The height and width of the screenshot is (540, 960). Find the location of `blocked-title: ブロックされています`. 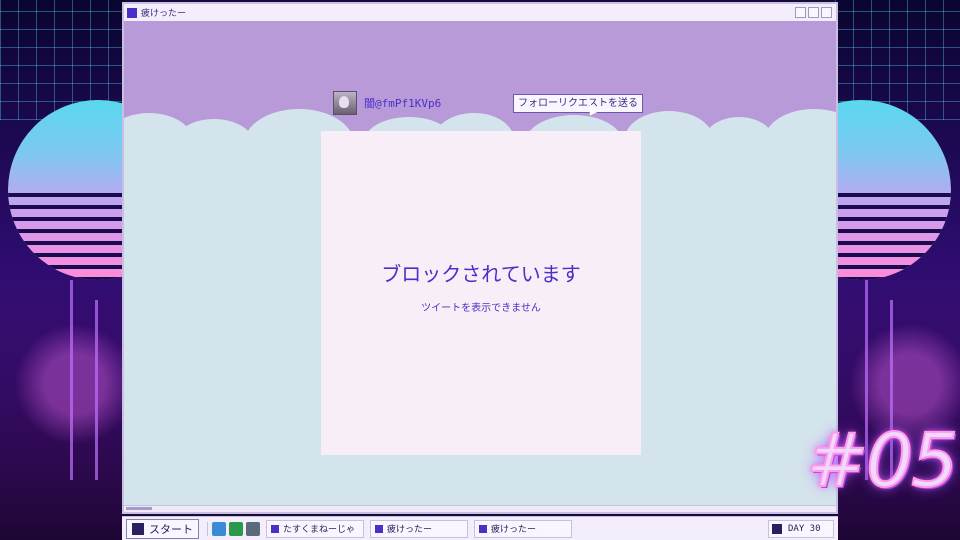

blocked-title: ブロックされています is located at coordinates (481, 274).